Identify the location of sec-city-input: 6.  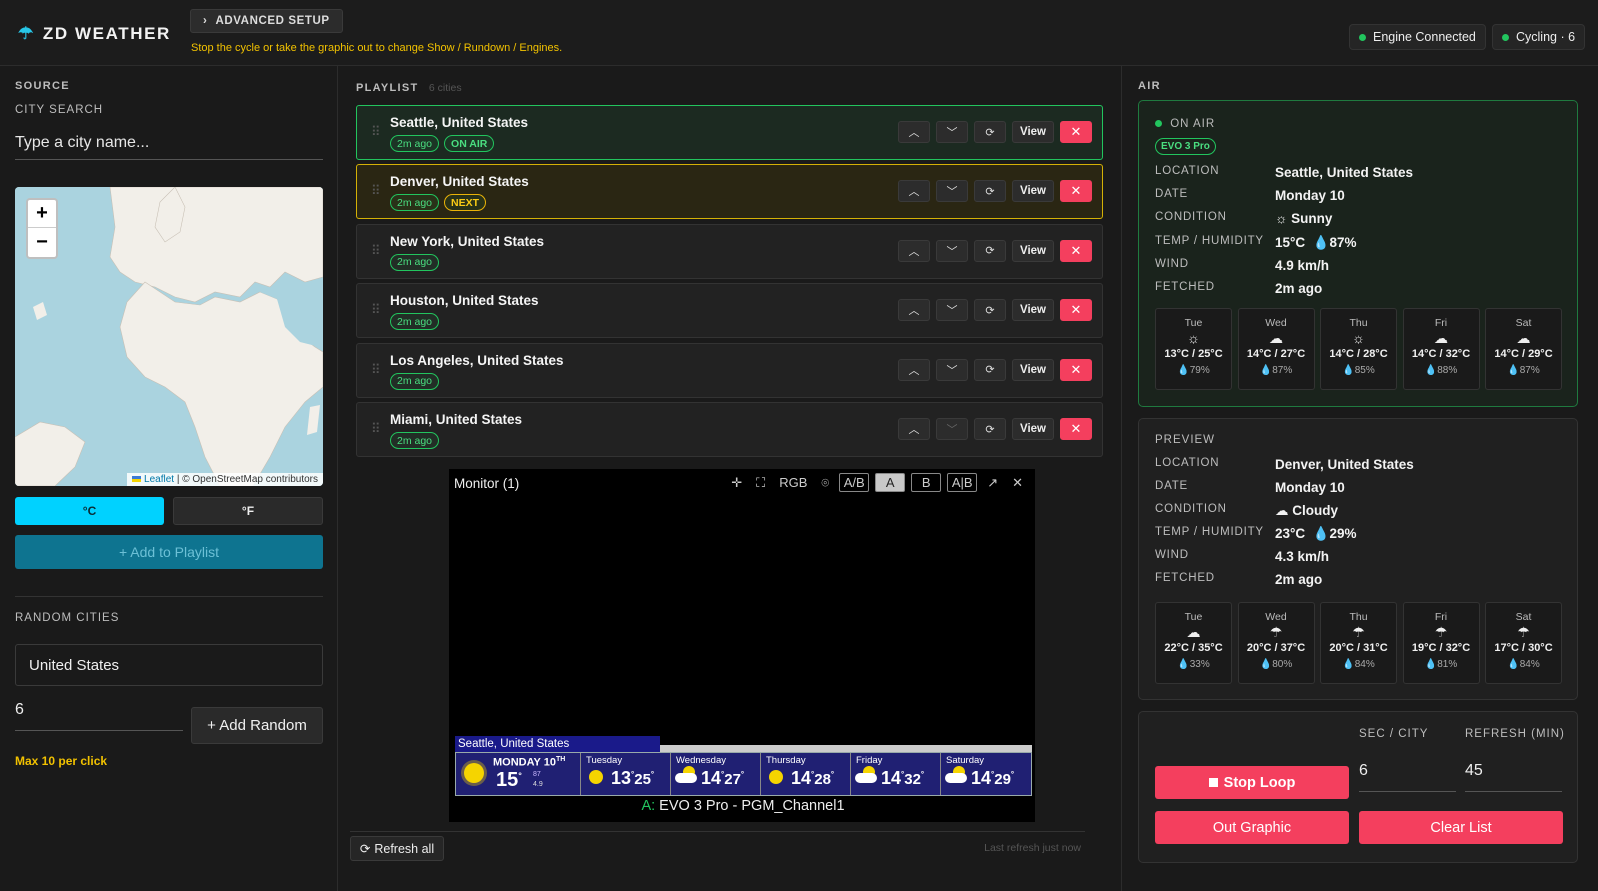
(1407, 774).